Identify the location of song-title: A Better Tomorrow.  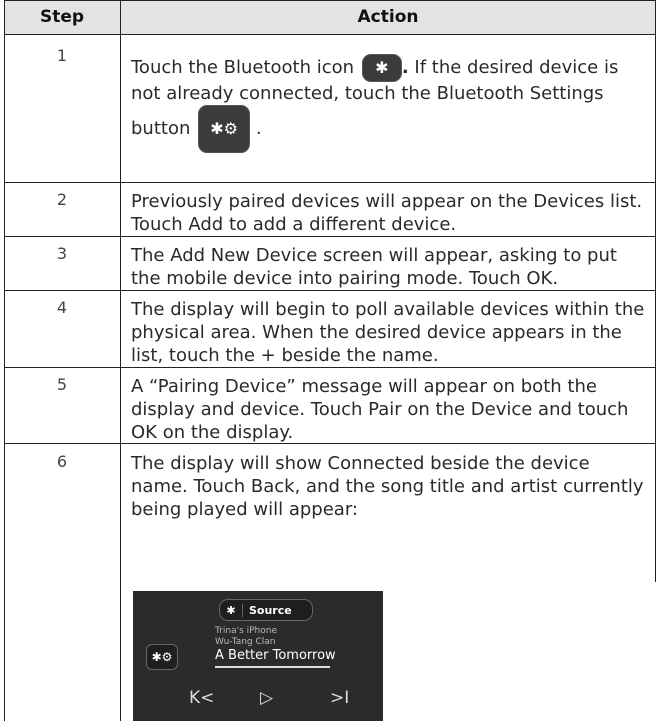
(275, 655).